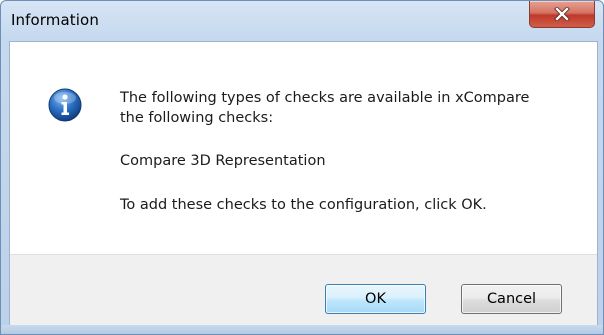  Describe the element at coordinates (375, 299) in the screenshot. I see `ok-button: OK` at that location.